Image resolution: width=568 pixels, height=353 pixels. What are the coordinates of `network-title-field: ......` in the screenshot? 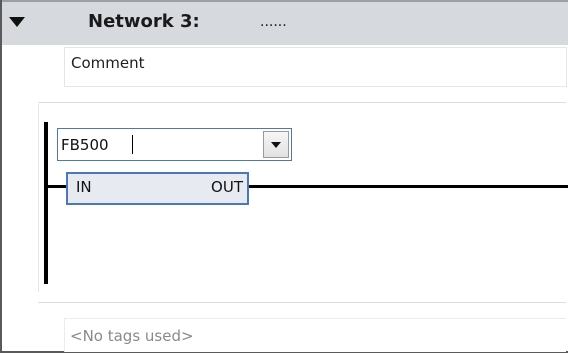 It's located at (273, 22).